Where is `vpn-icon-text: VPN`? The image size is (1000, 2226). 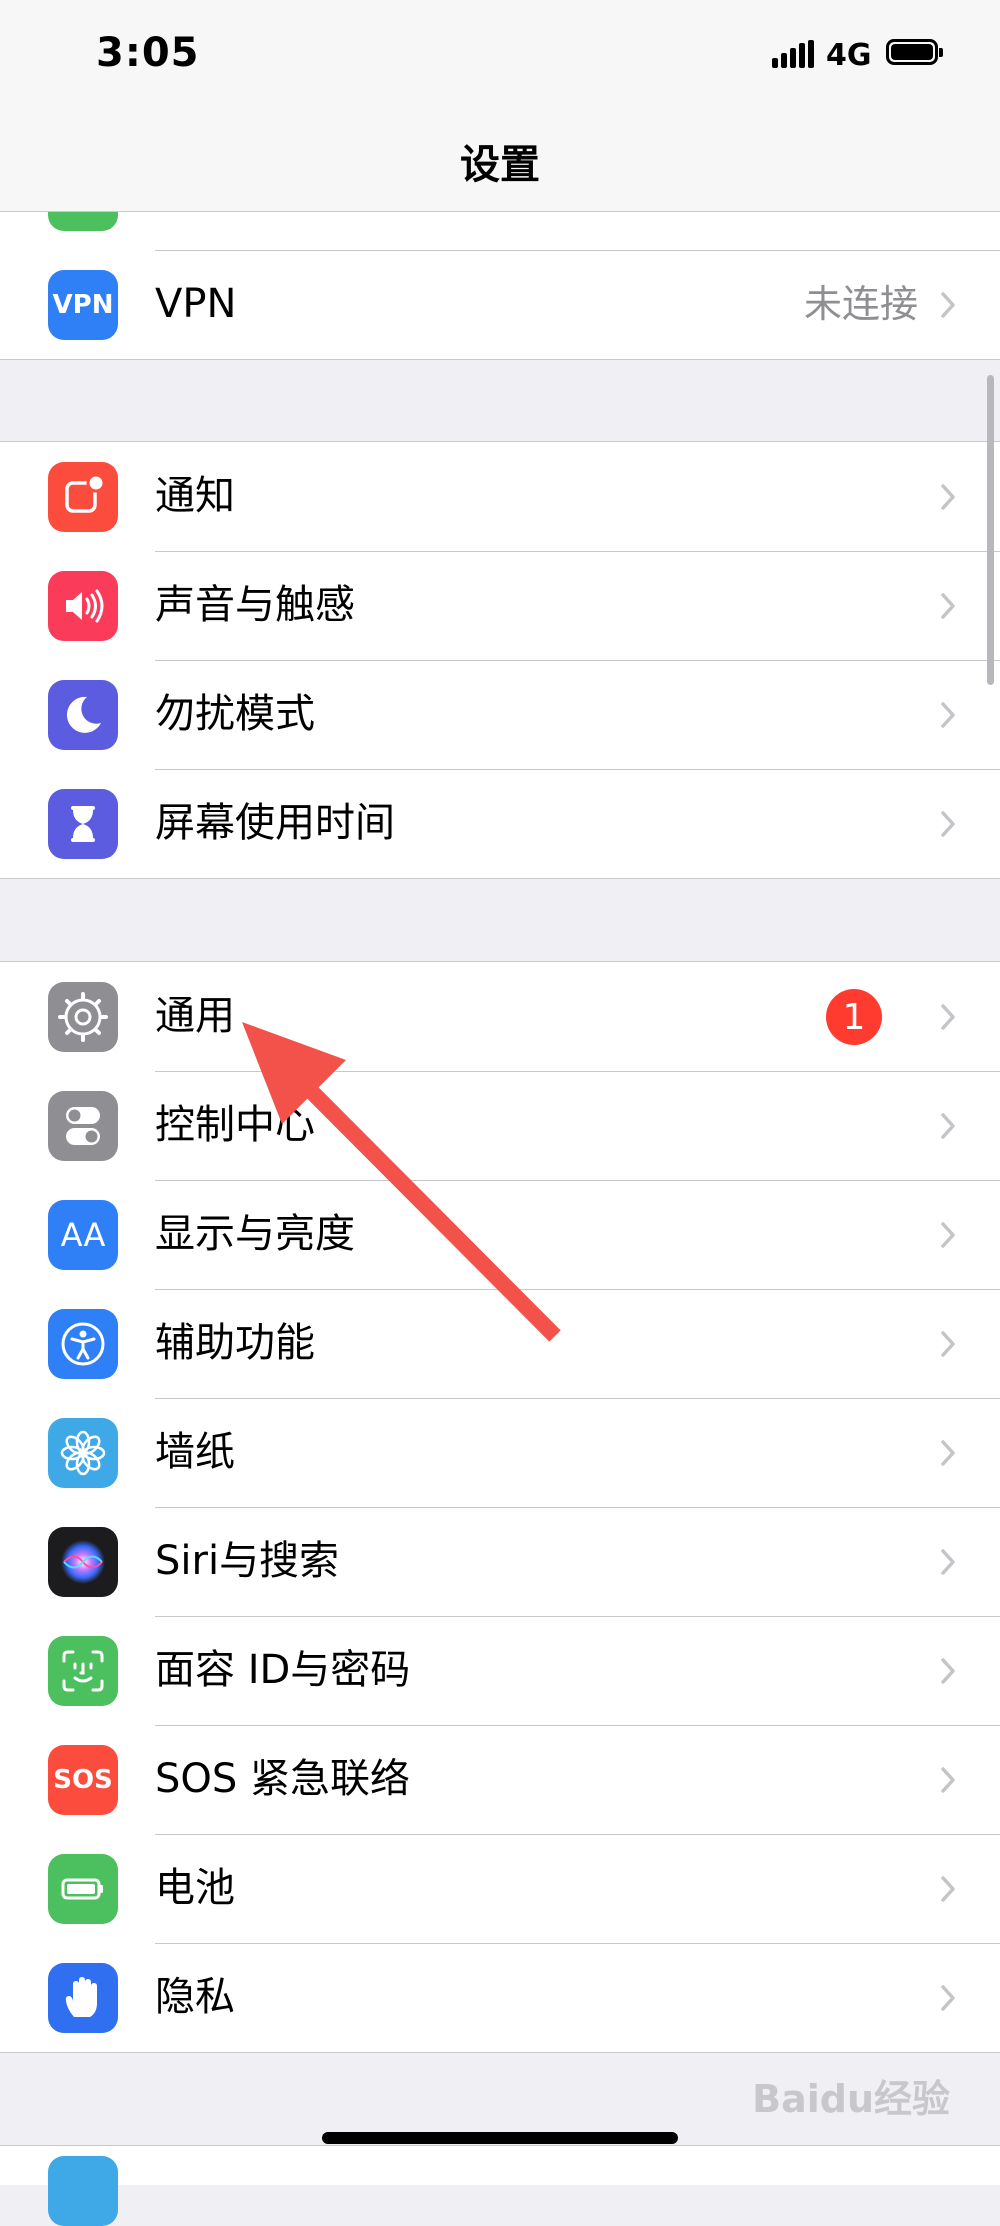
vpn-icon-text: VPN is located at coordinates (83, 305).